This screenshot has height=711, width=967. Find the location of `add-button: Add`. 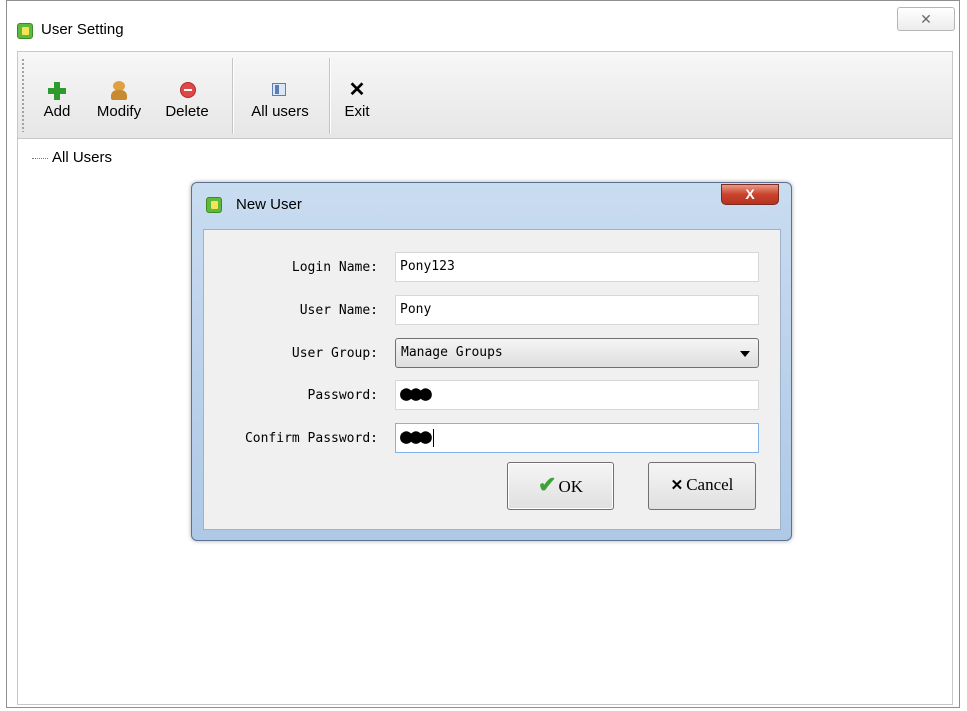

add-button: Add is located at coordinates (57, 101).